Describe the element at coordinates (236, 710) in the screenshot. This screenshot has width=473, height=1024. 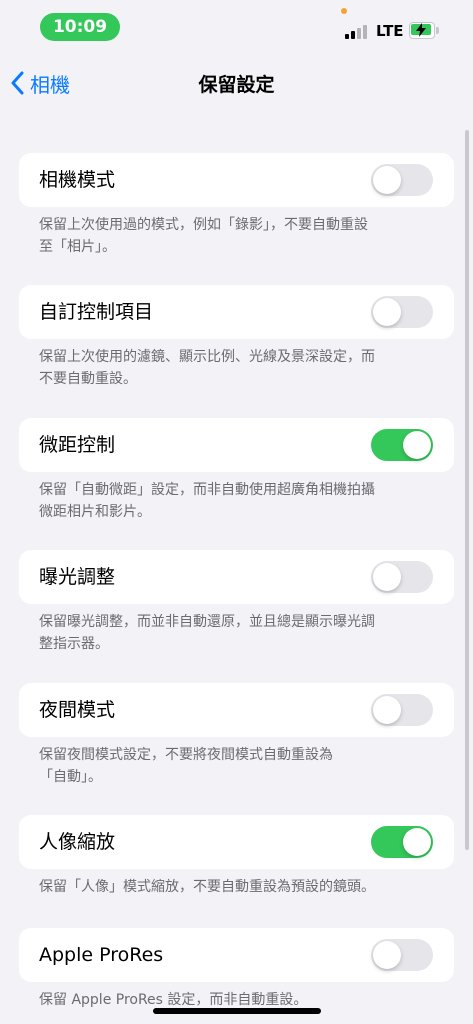
I see `setting-row: 夜間模式` at that location.